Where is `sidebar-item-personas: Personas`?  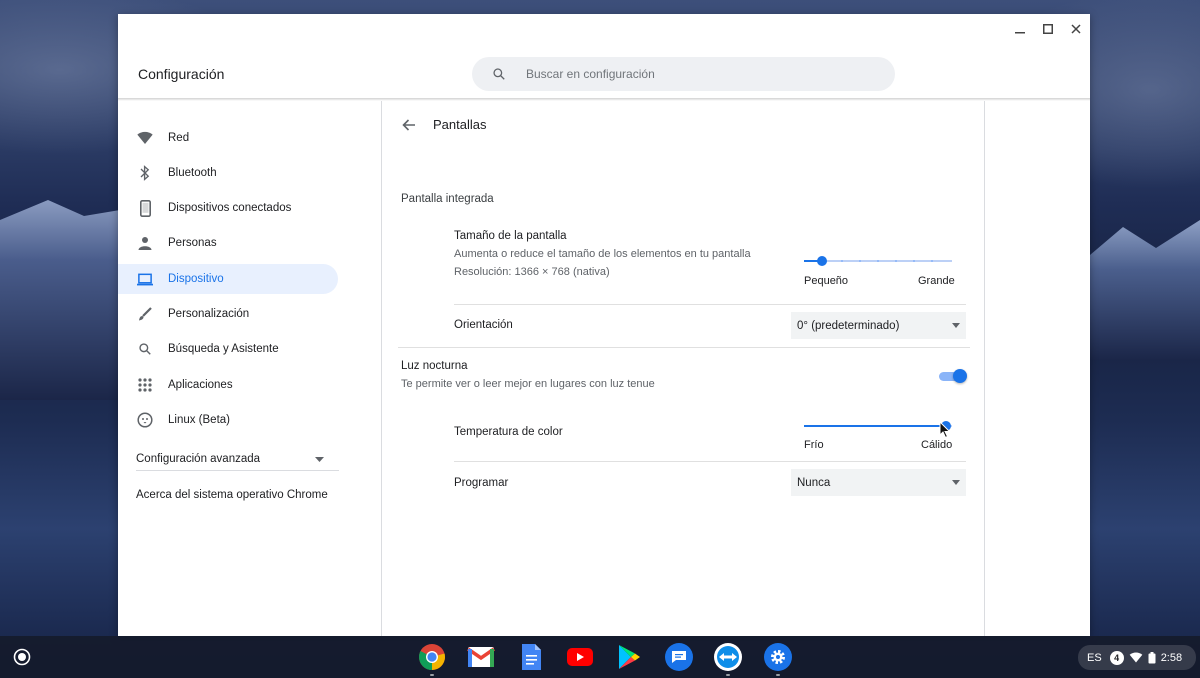
sidebar-item-personas: Personas is located at coordinates (228, 243).